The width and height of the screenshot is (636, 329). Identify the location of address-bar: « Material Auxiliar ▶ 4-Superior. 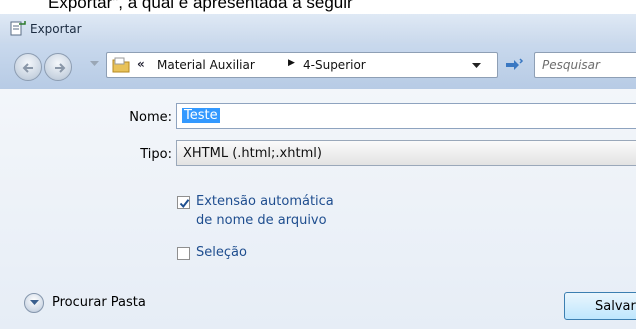
(302, 65).